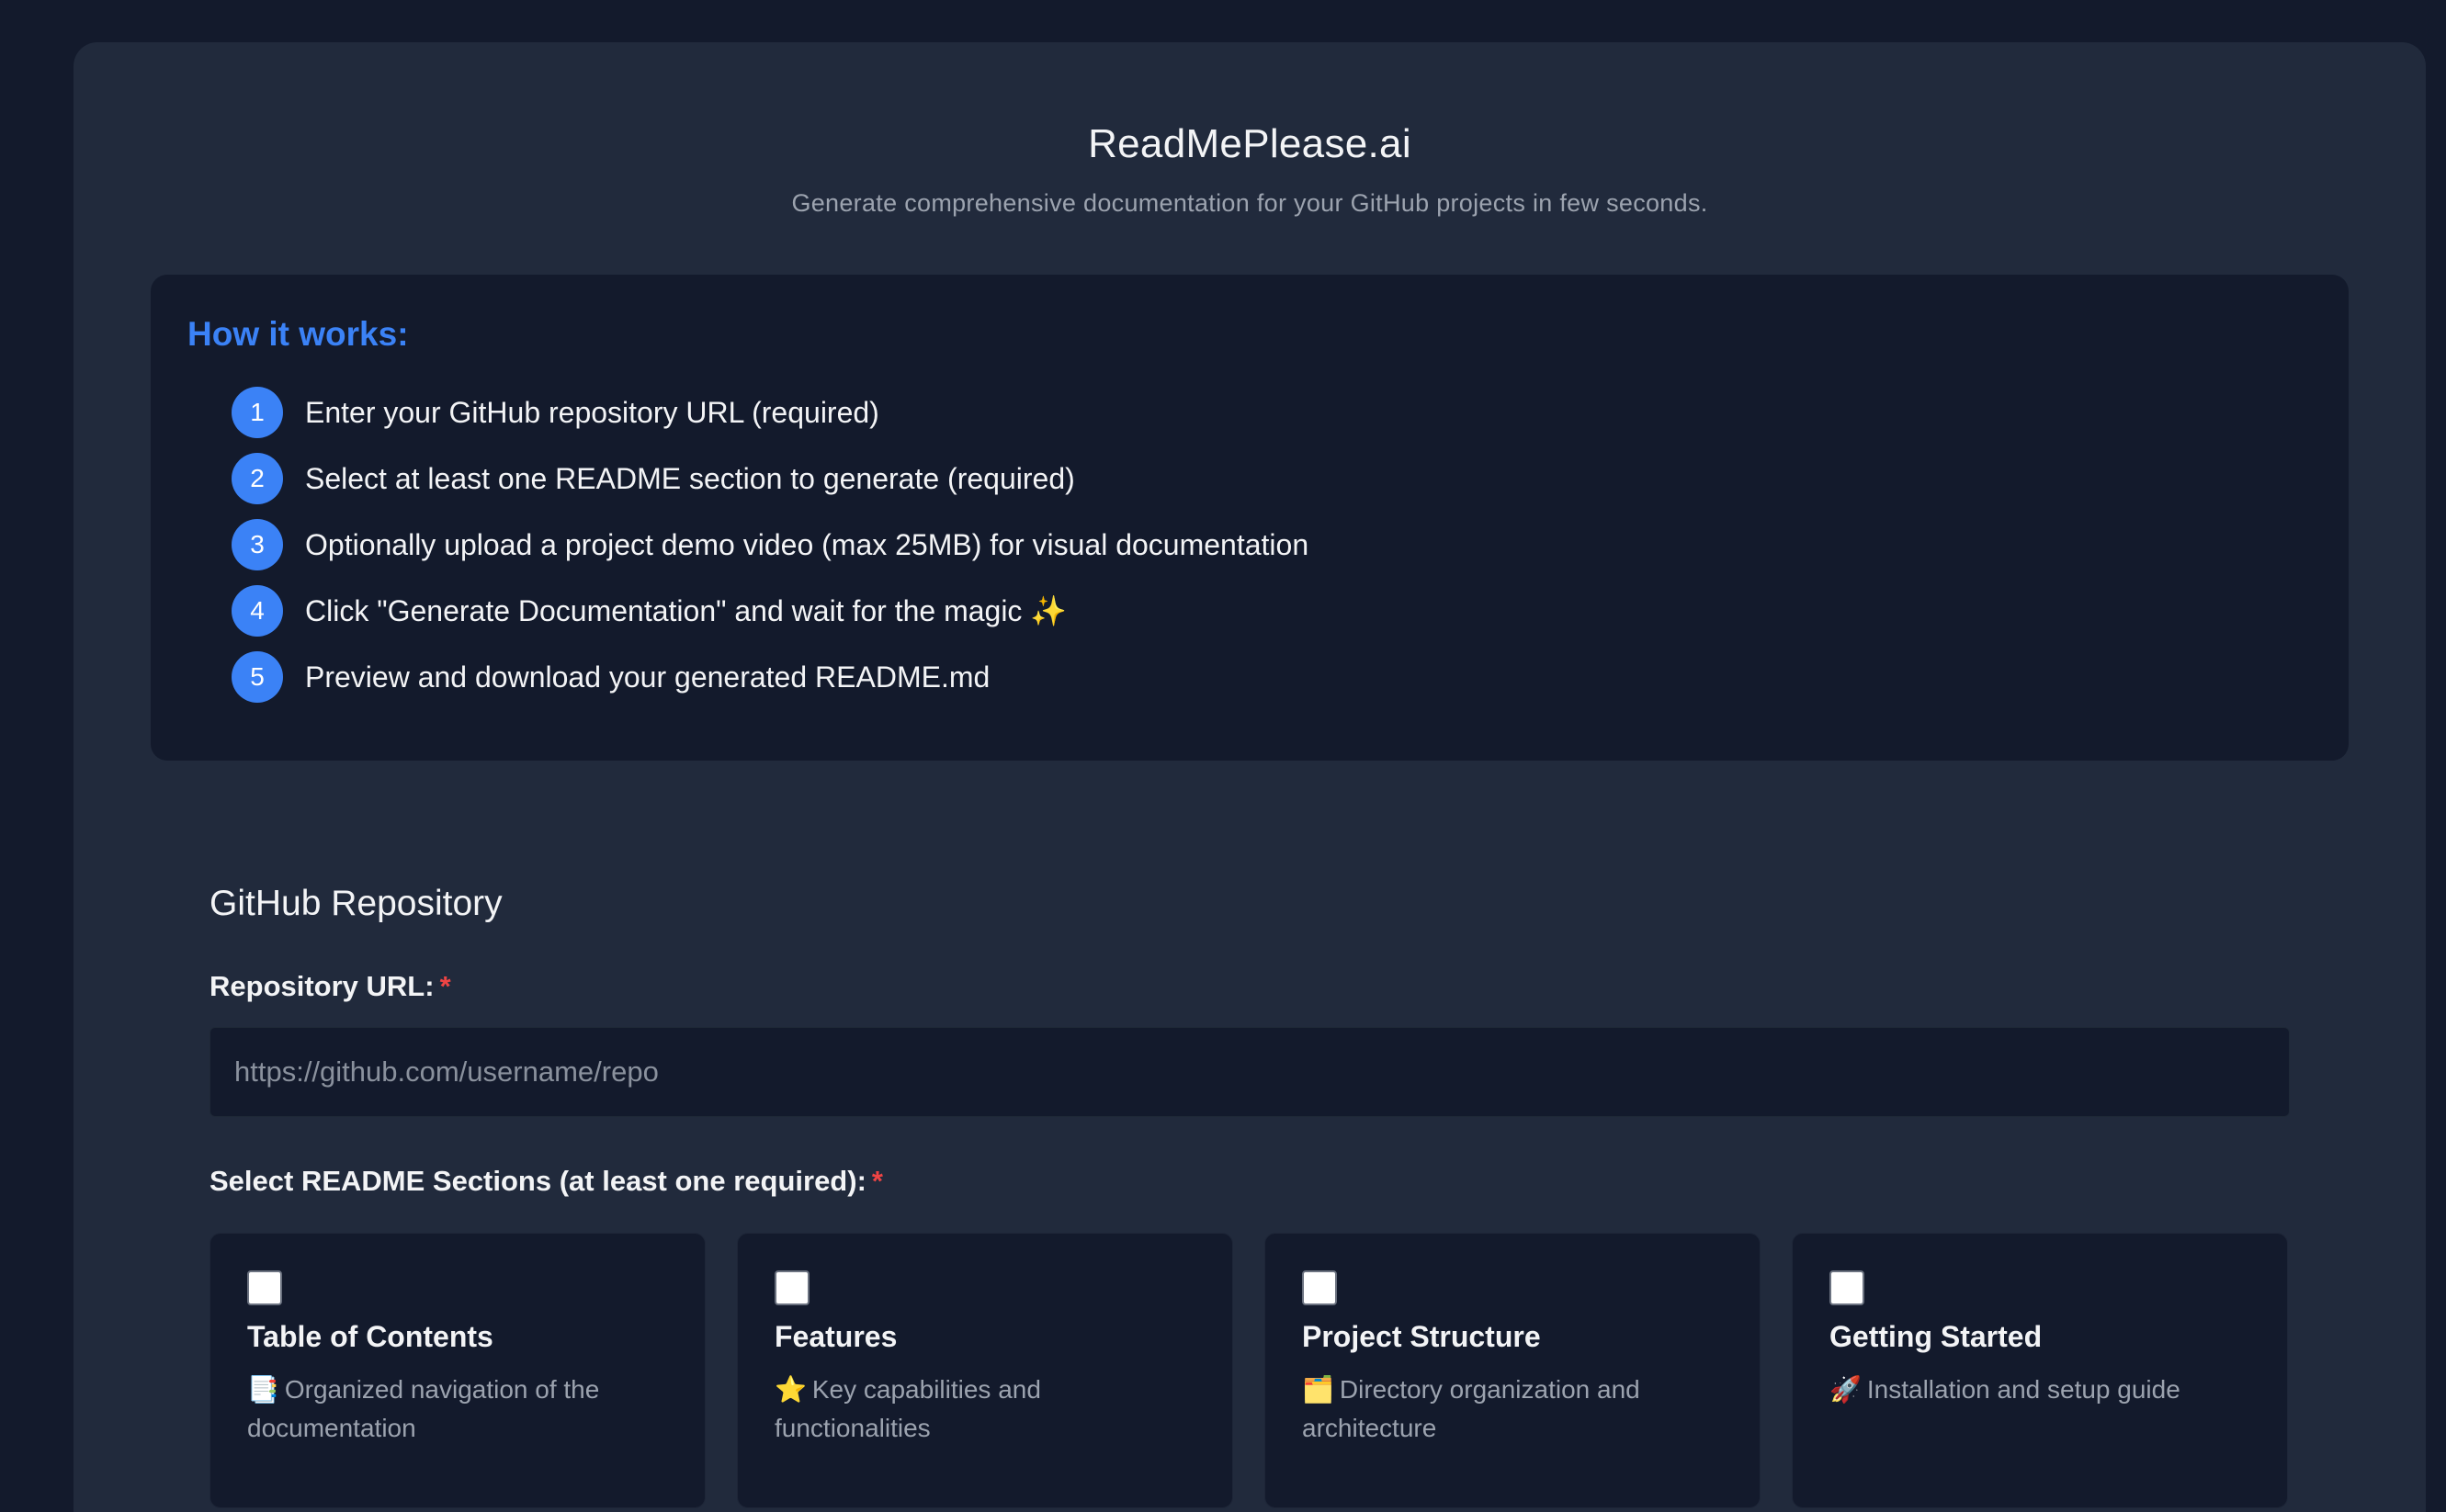 This screenshot has width=2446, height=1512. I want to click on bookmark-tabs-icon: 📑, so click(263, 1389).